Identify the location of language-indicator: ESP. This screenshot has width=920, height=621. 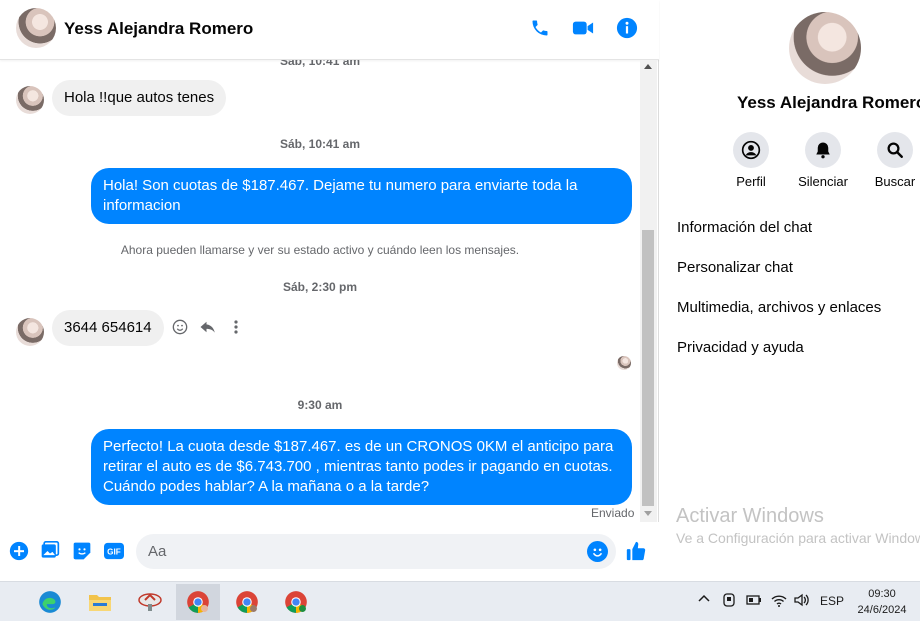
(832, 601).